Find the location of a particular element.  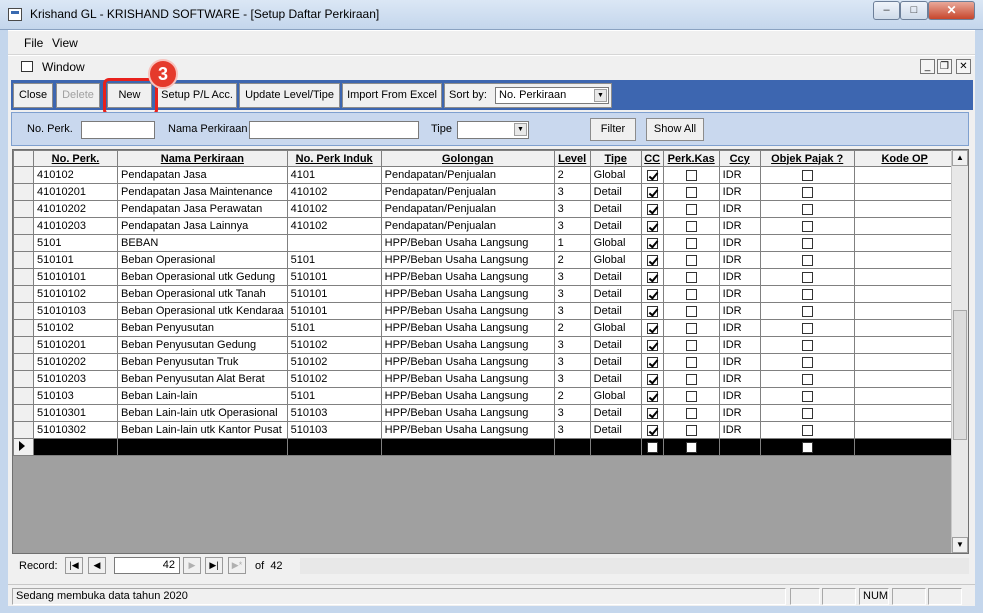

level-cell: 1 is located at coordinates (572, 243).